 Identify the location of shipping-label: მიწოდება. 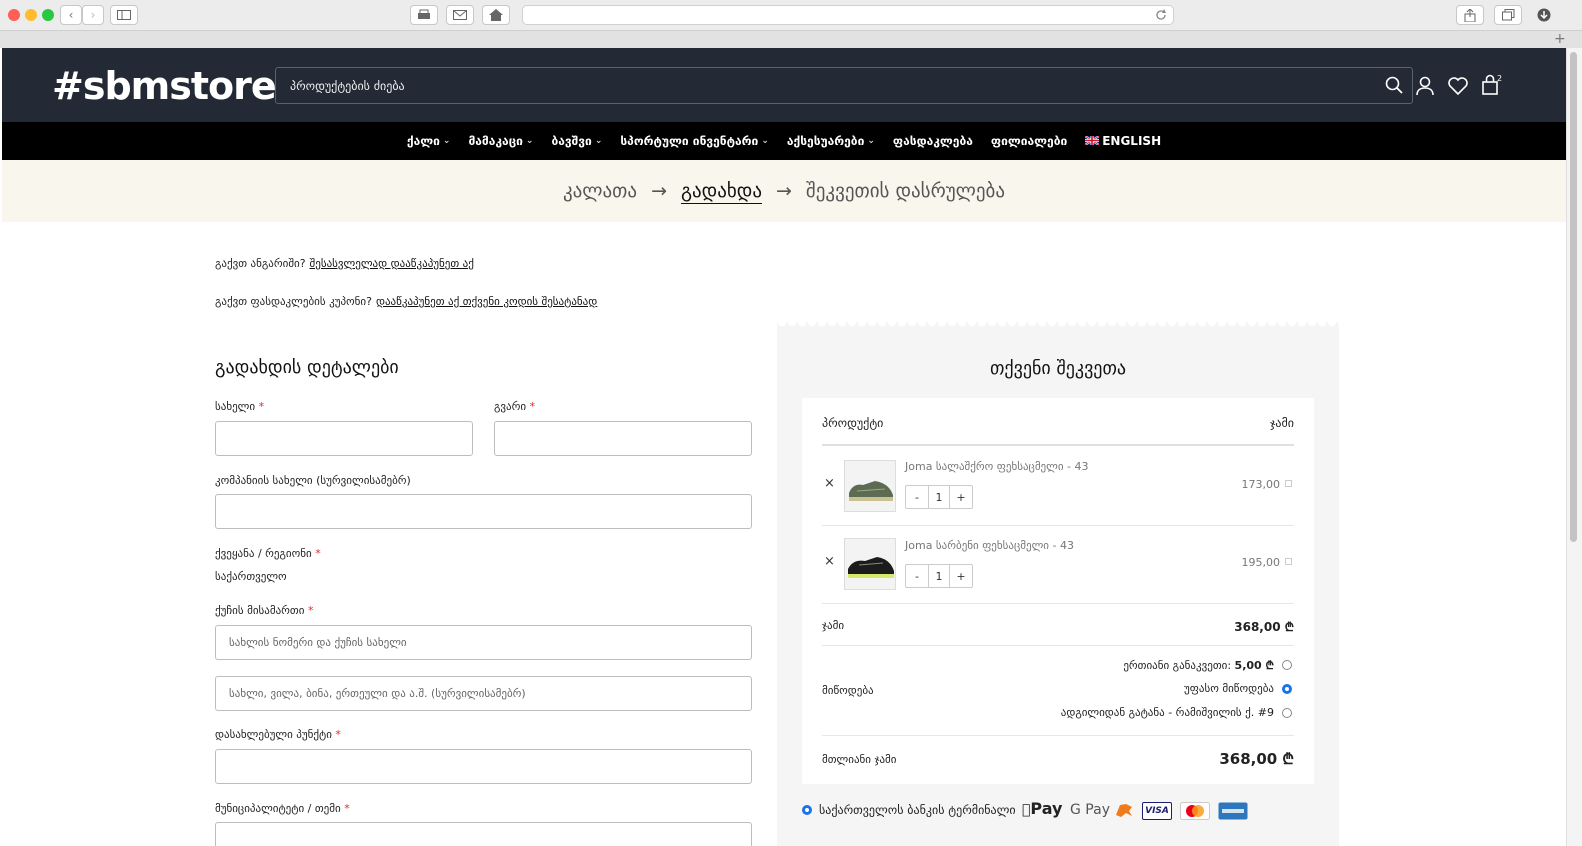
(848, 690).